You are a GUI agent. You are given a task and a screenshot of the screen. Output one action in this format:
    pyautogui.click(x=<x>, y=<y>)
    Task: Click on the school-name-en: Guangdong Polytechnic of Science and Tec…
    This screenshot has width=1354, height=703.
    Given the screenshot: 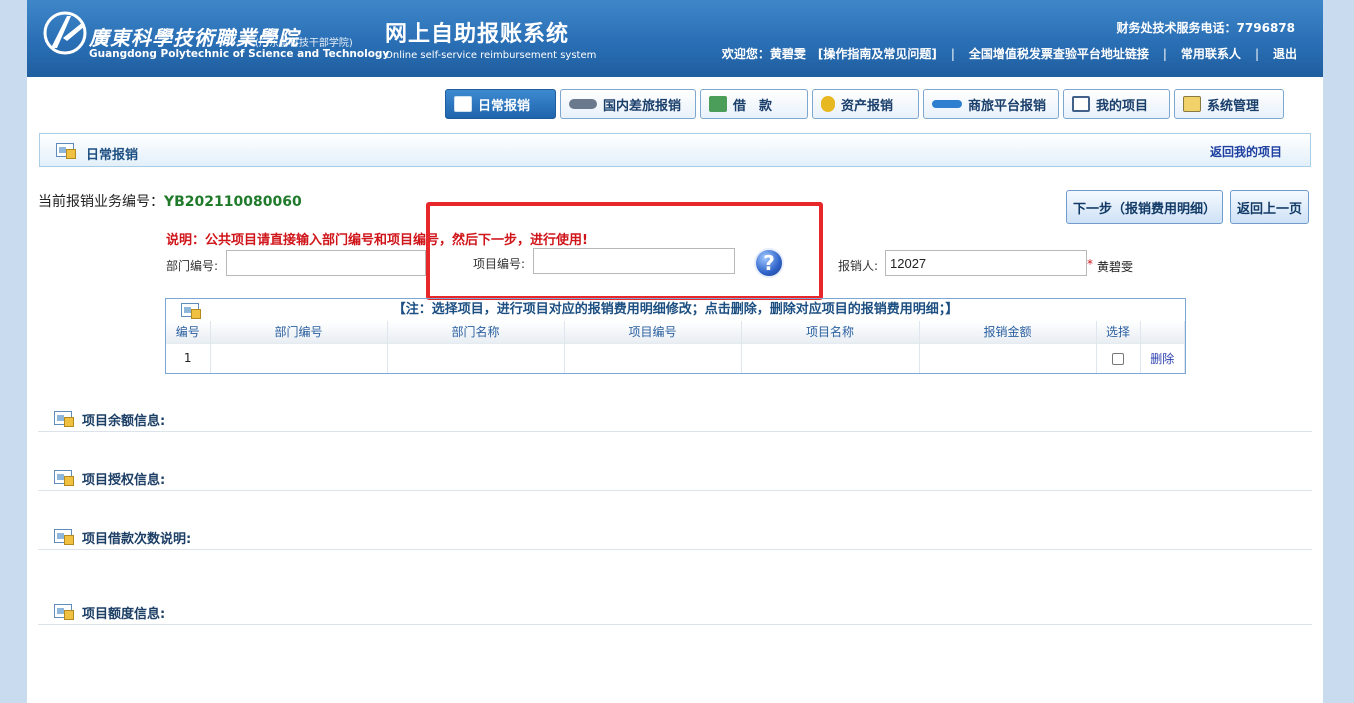 What is the action you would take?
    pyautogui.click(x=239, y=54)
    